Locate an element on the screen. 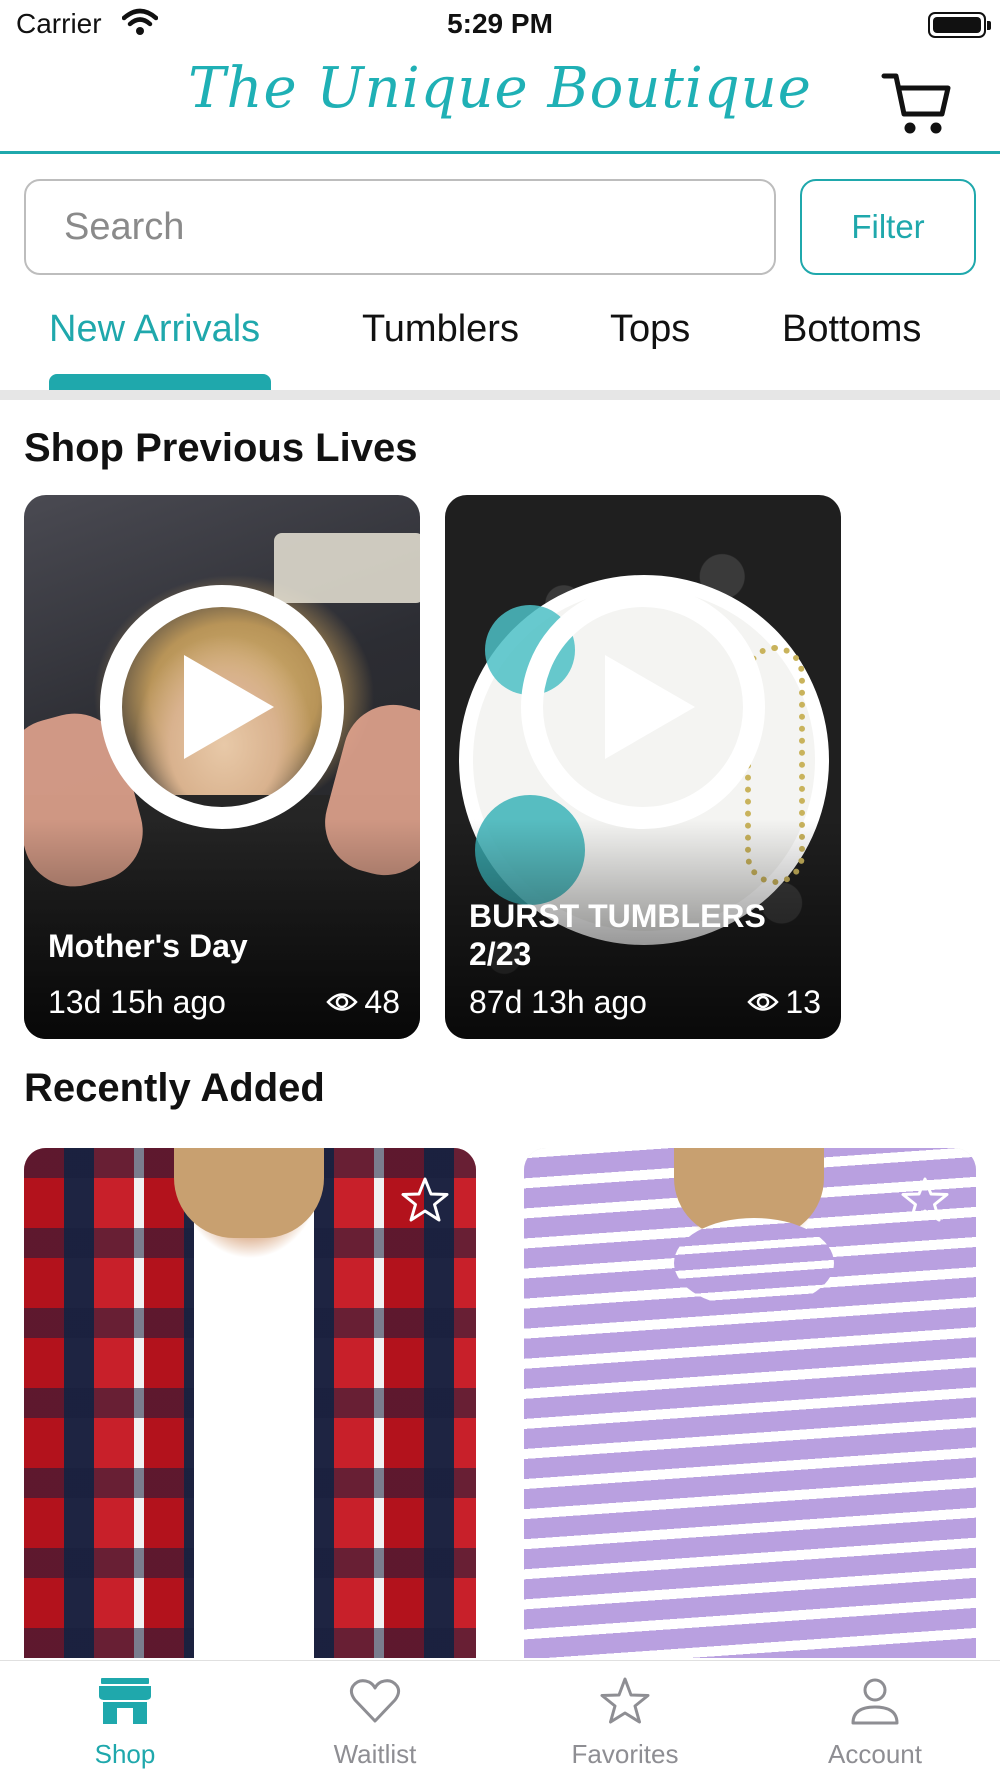  live-time-ago: 13d 15h ago is located at coordinates (137, 1002).